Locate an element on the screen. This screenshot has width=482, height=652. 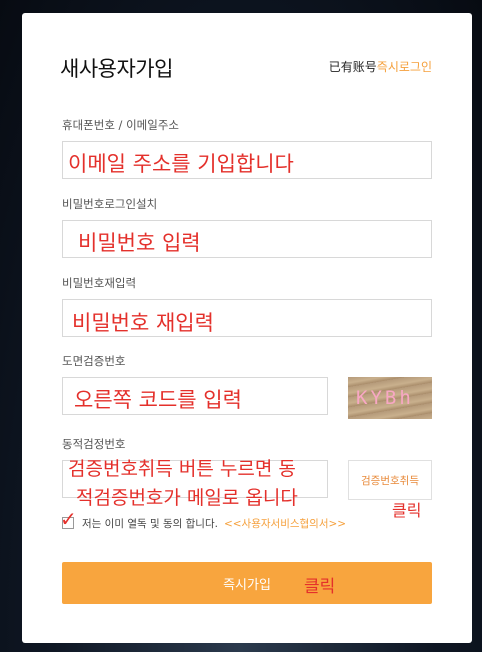
check-mark-annotation: ✓ is located at coordinates (68, 519).